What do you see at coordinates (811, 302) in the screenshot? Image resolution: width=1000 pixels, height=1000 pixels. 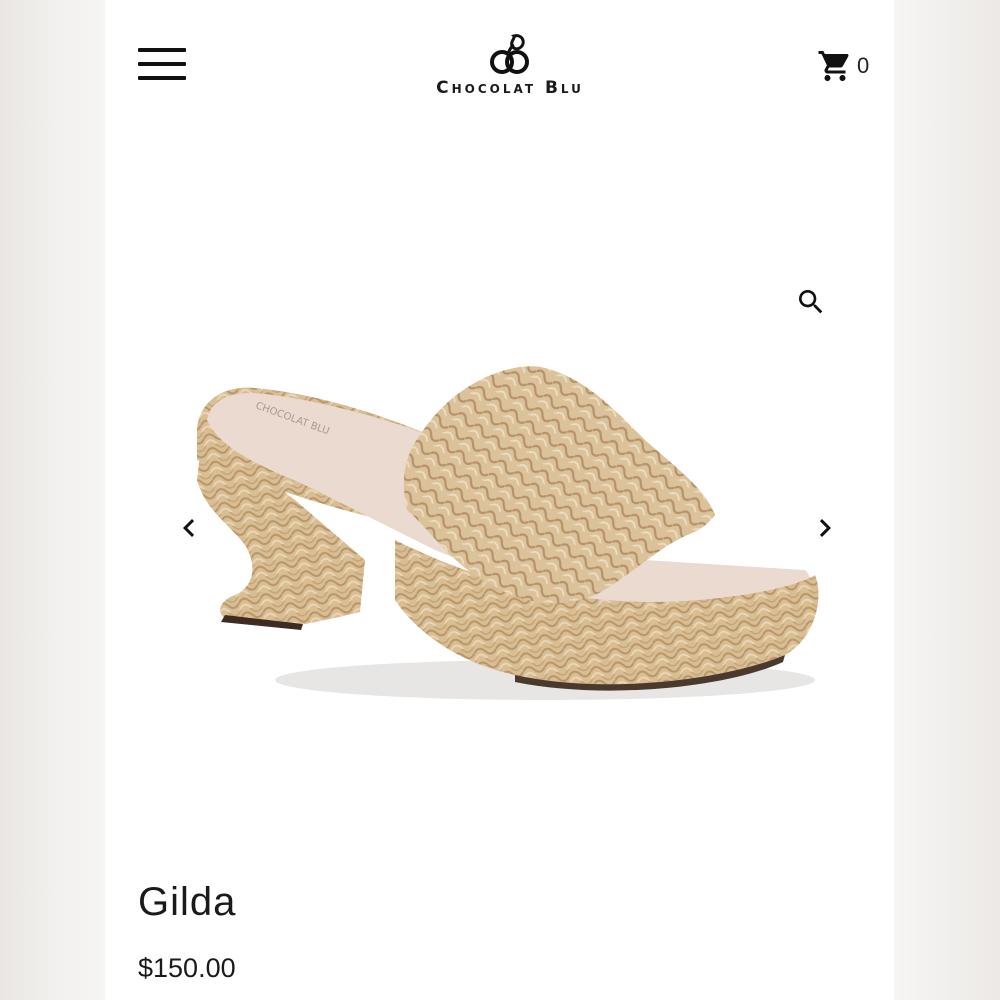 I see `search-icon` at bounding box center [811, 302].